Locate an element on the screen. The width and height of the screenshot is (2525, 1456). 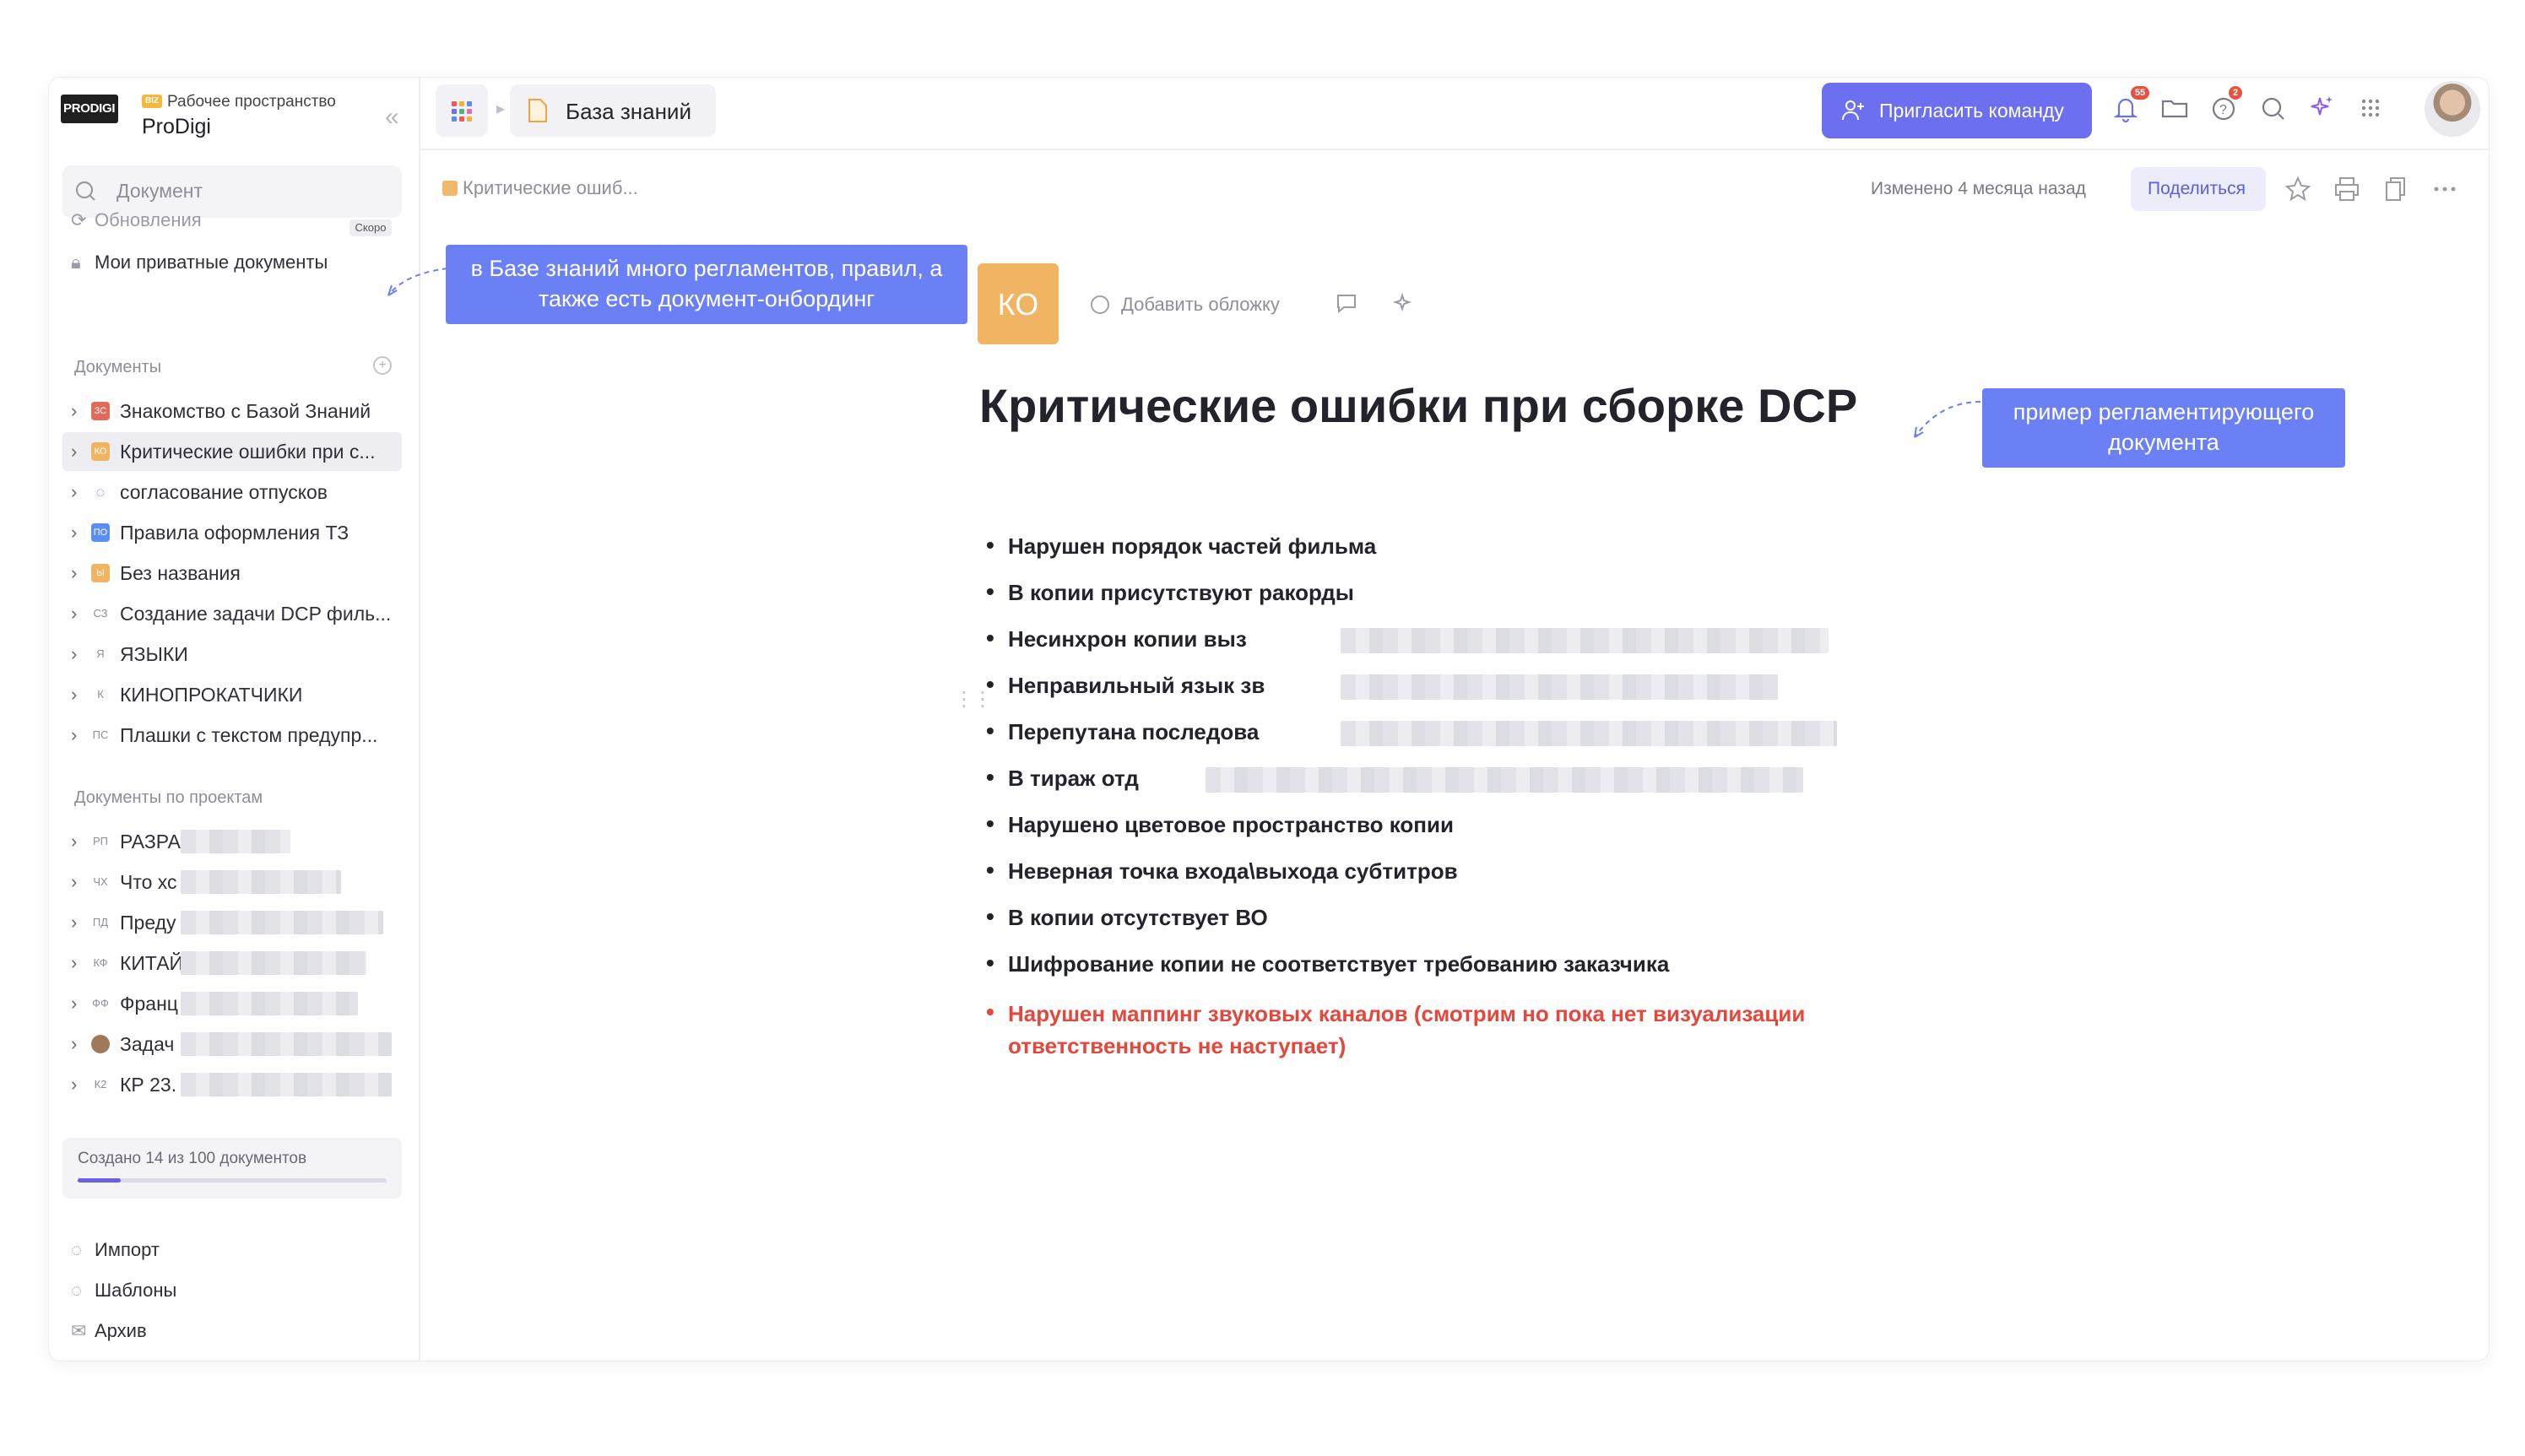
grid-menu-icon is located at coordinates (2370, 108).